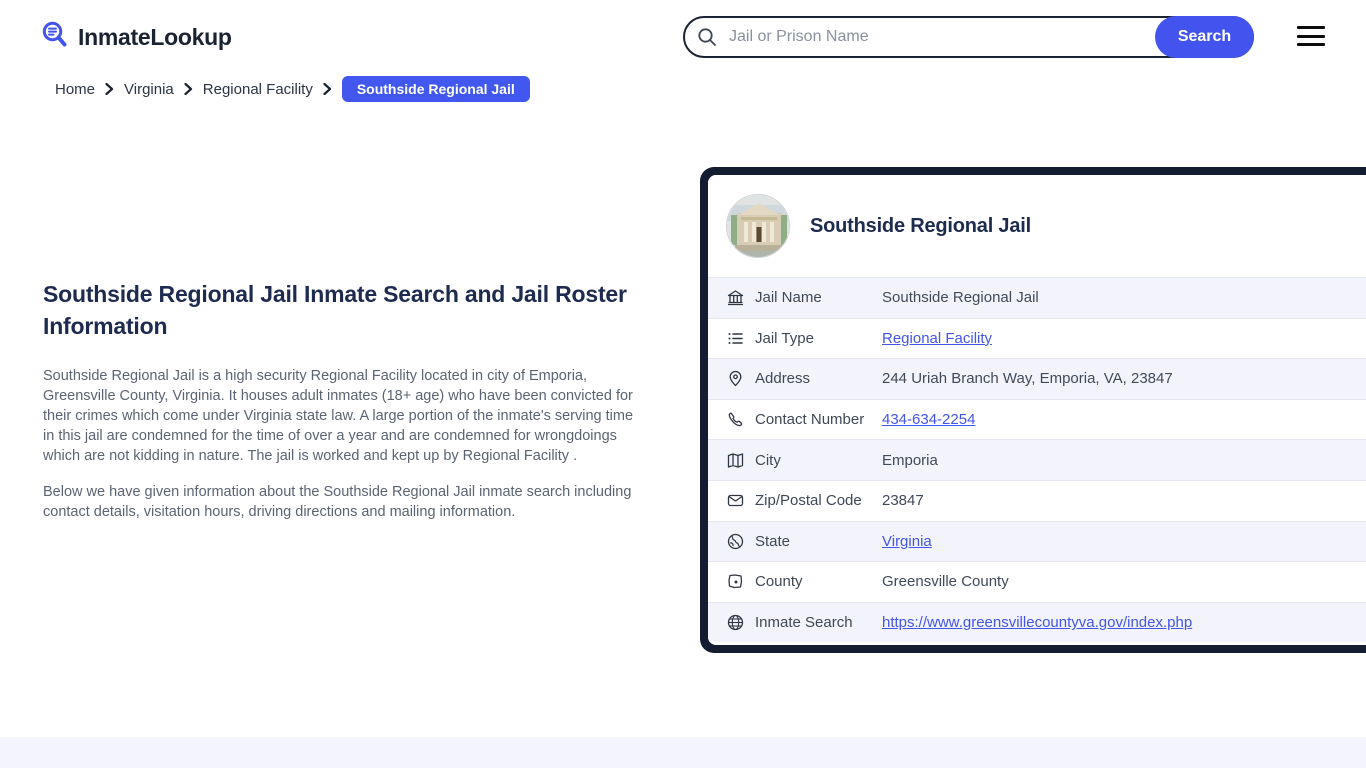 This screenshot has width=1366, height=768. What do you see at coordinates (1037, 541) in the screenshot?
I see `table-row-state: State Virginia` at bounding box center [1037, 541].